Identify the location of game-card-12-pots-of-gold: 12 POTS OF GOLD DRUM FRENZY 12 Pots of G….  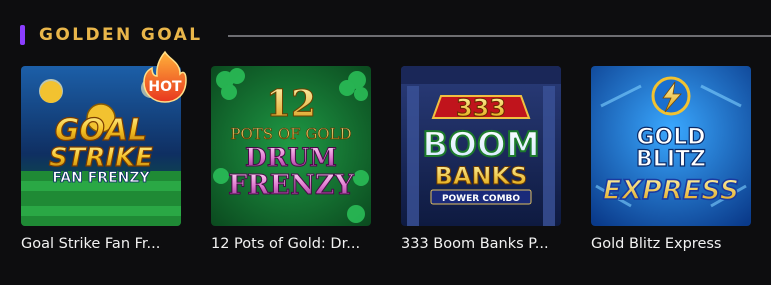
(291, 159).